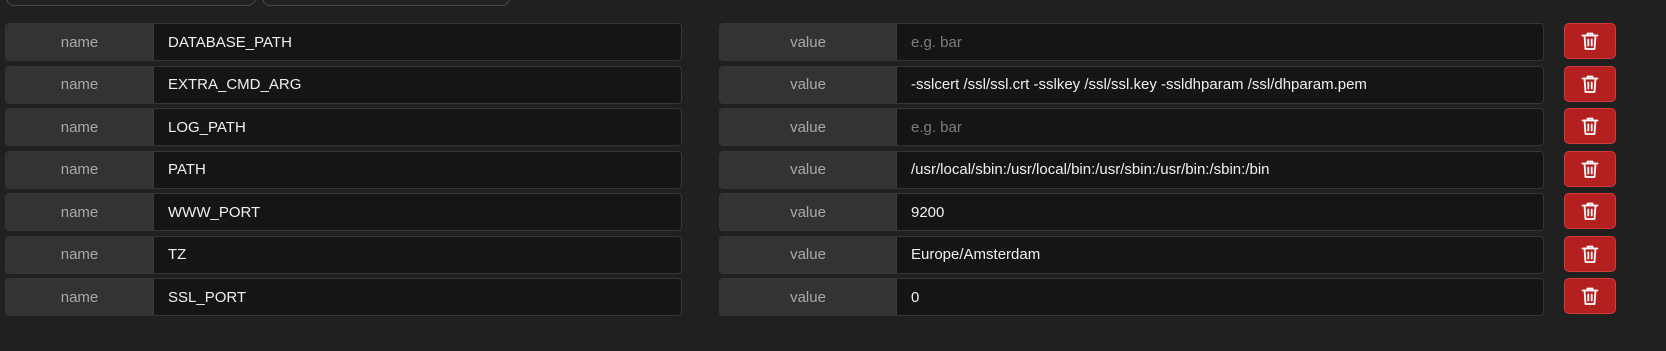 The image size is (1666, 351). What do you see at coordinates (131, 3) in the screenshot?
I see `top-button-left` at bounding box center [131, 3].